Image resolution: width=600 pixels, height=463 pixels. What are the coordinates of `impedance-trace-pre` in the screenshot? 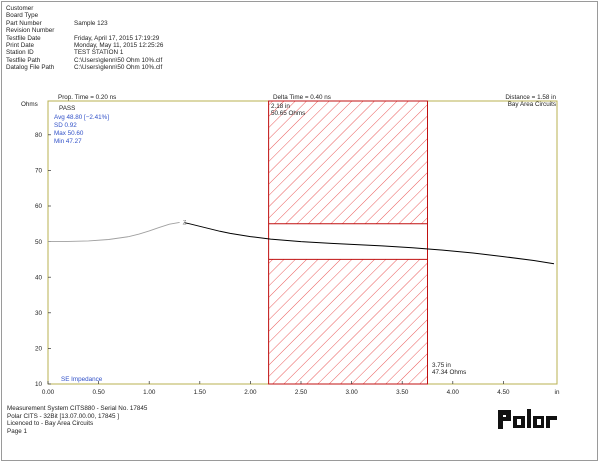 It's located at (113, 232).